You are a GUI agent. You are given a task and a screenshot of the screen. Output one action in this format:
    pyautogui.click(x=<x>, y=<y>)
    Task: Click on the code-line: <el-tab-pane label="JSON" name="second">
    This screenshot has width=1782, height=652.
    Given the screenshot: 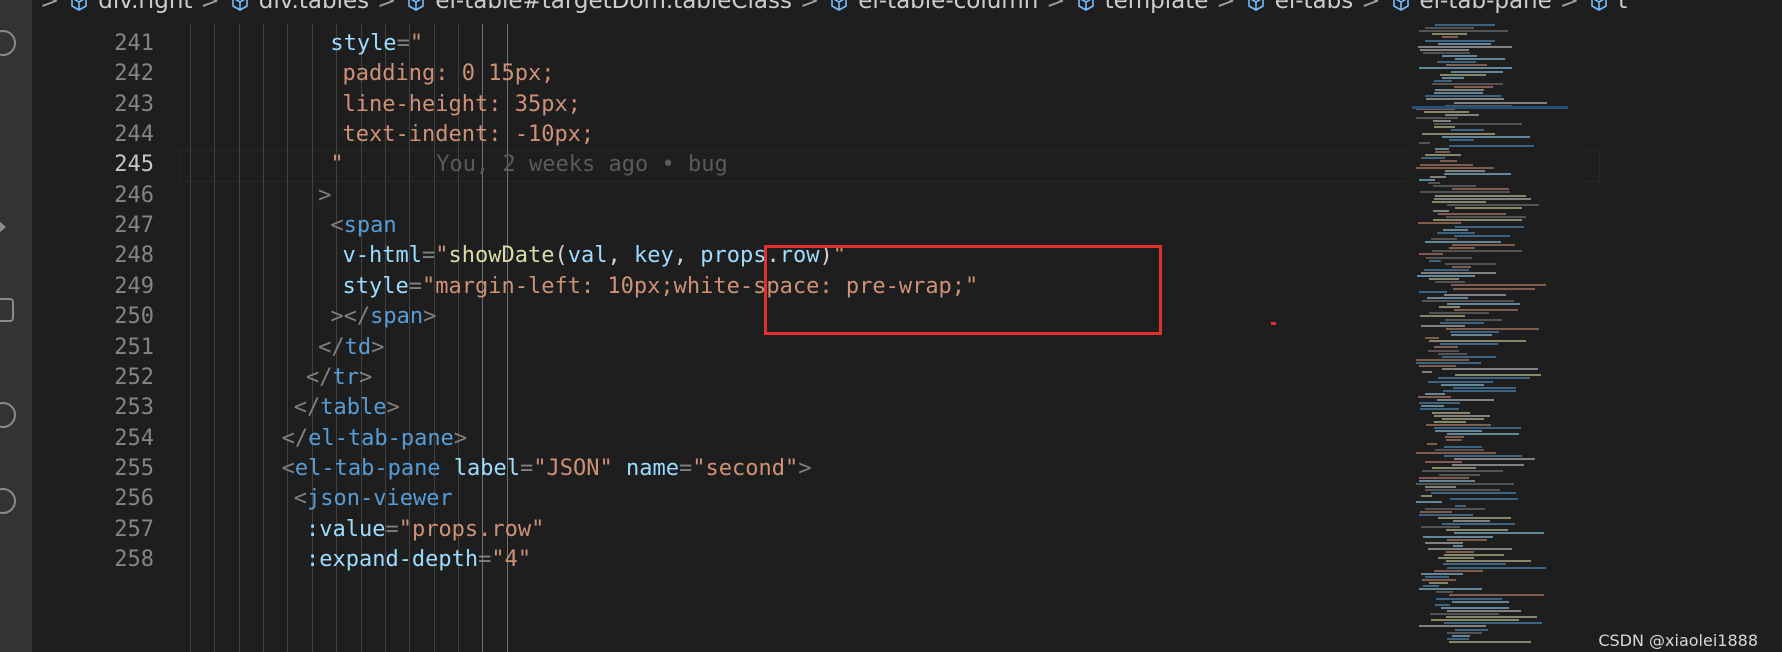 What is the action you would take?
    pyautogui.click(x=547, y=469)
    